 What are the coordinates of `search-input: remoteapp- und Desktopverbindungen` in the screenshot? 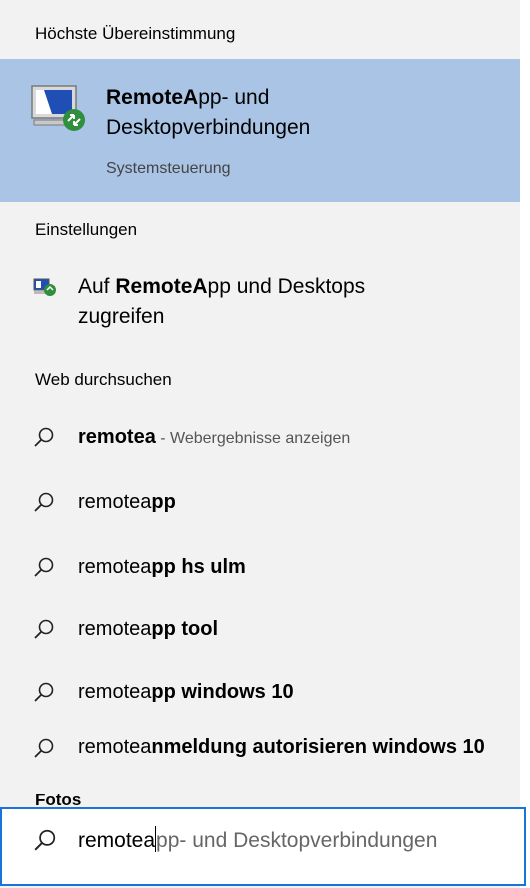 It's located at (263, 846).